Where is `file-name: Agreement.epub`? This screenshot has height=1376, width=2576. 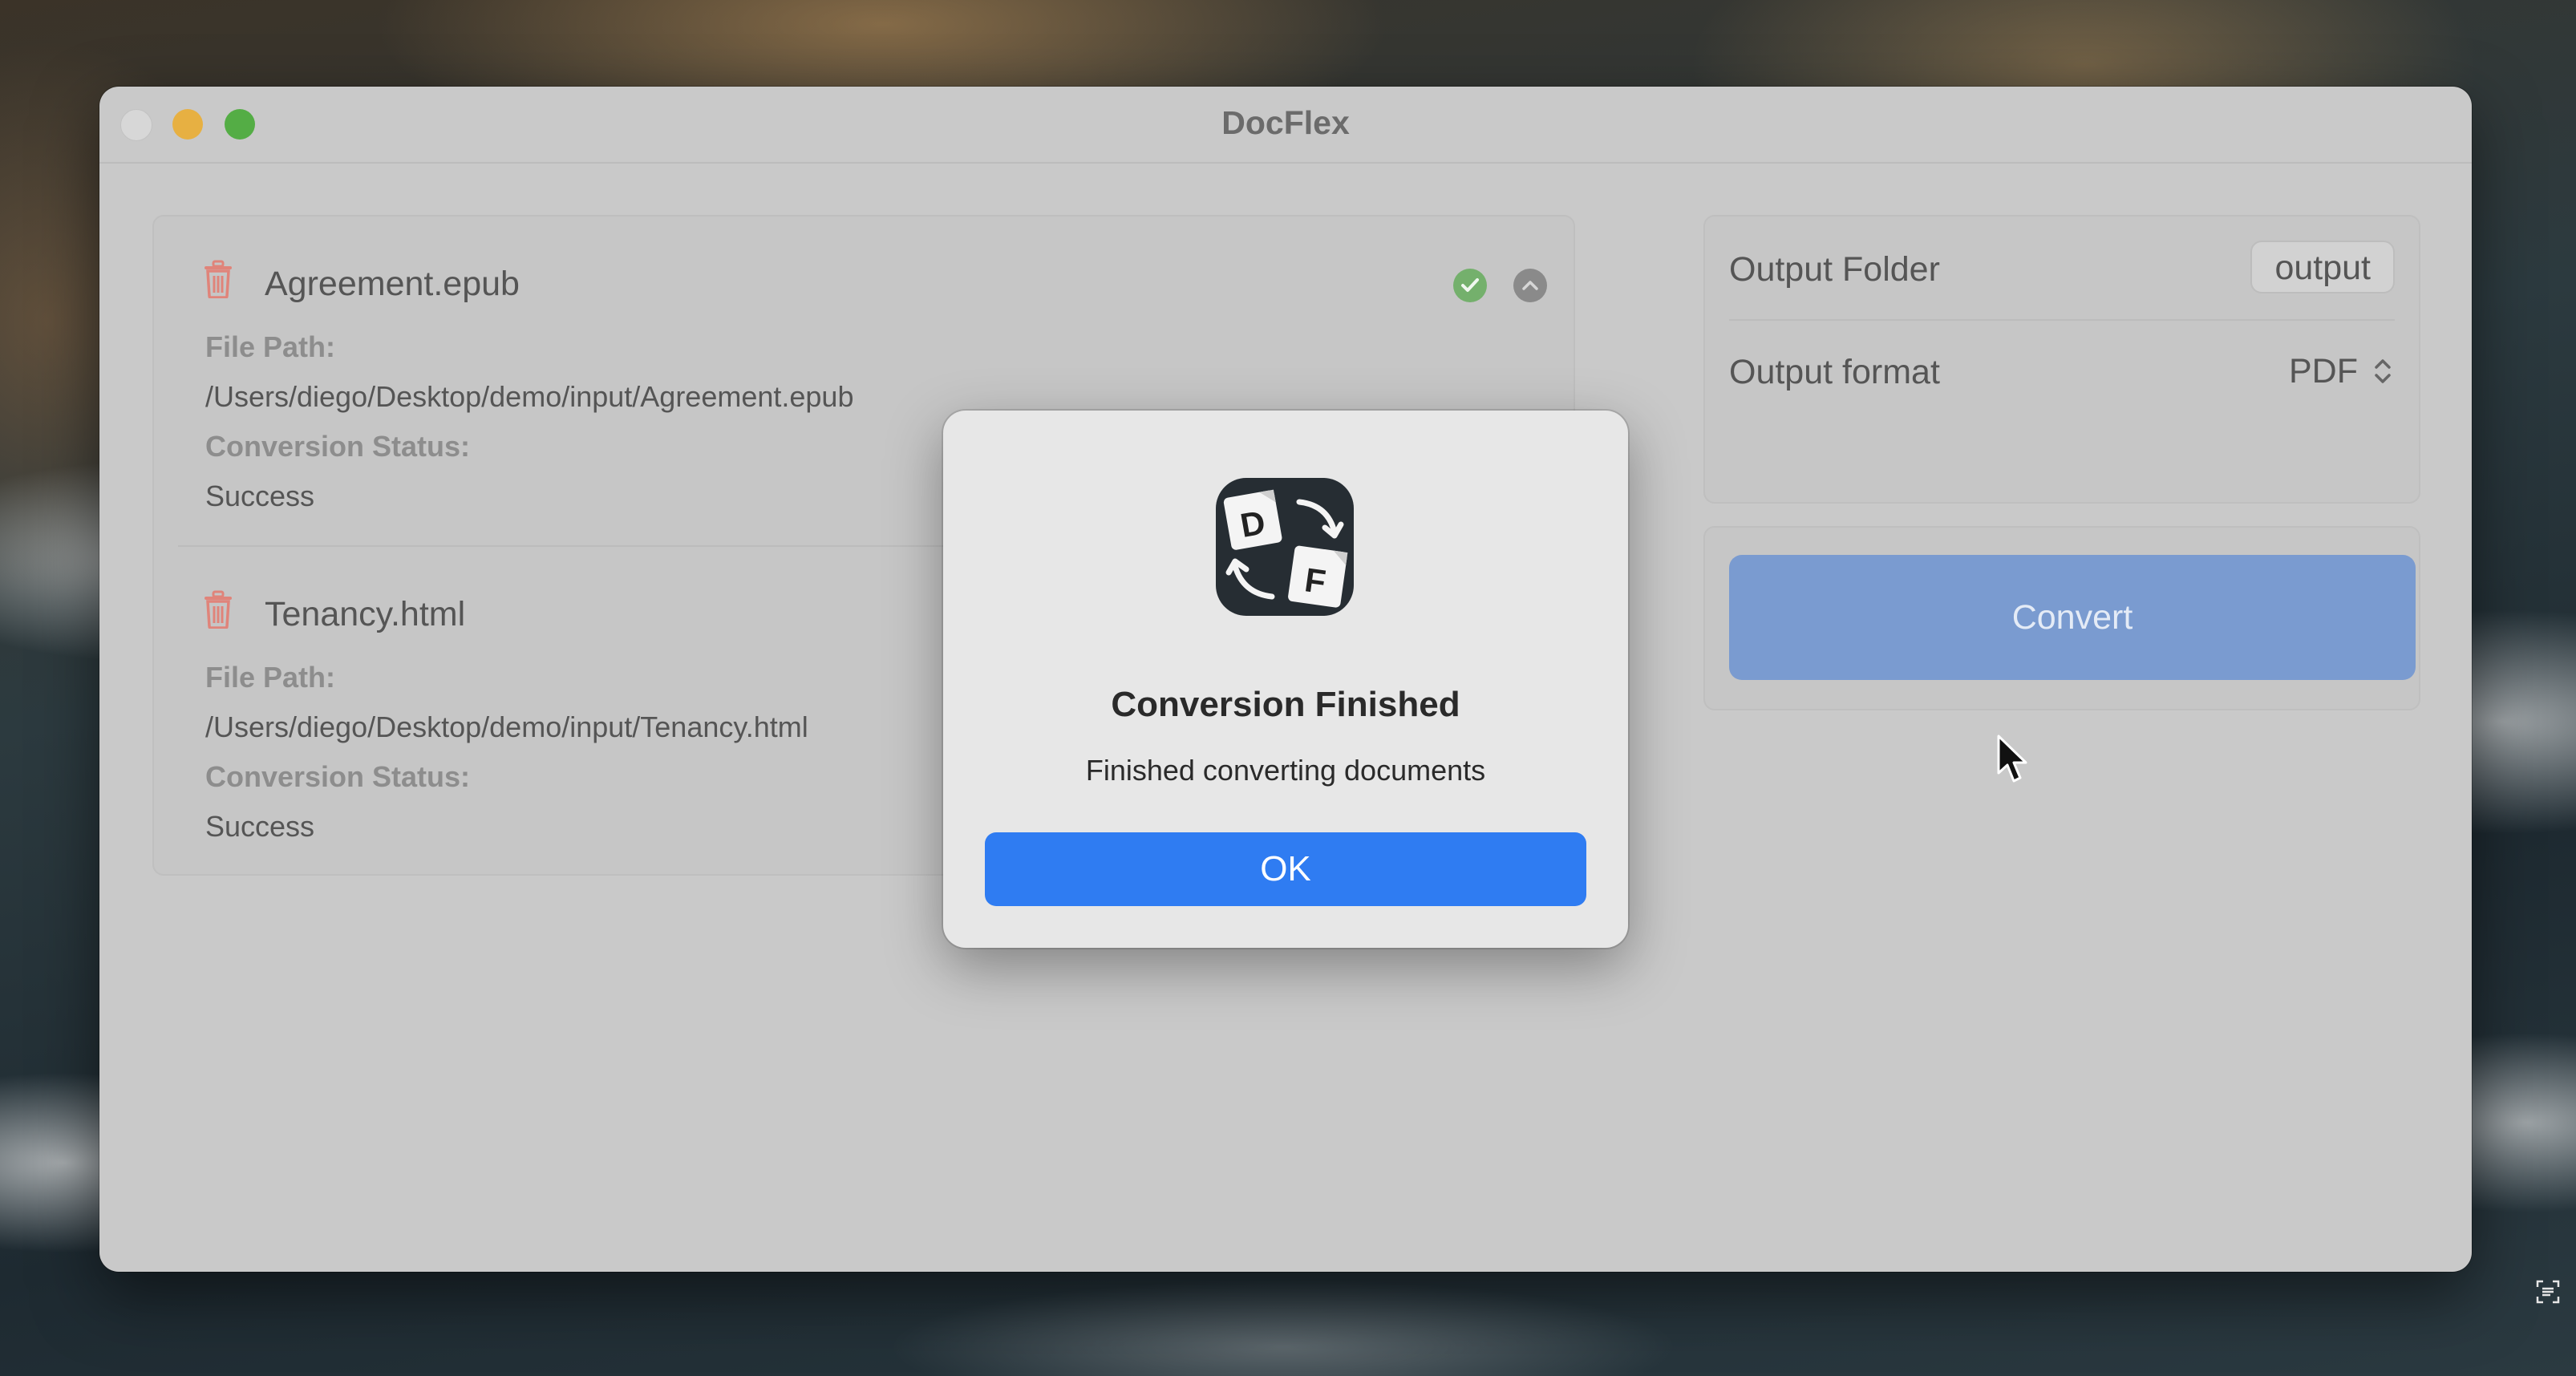 file-name: Agreement.epub is located at coordinates (392, 284).